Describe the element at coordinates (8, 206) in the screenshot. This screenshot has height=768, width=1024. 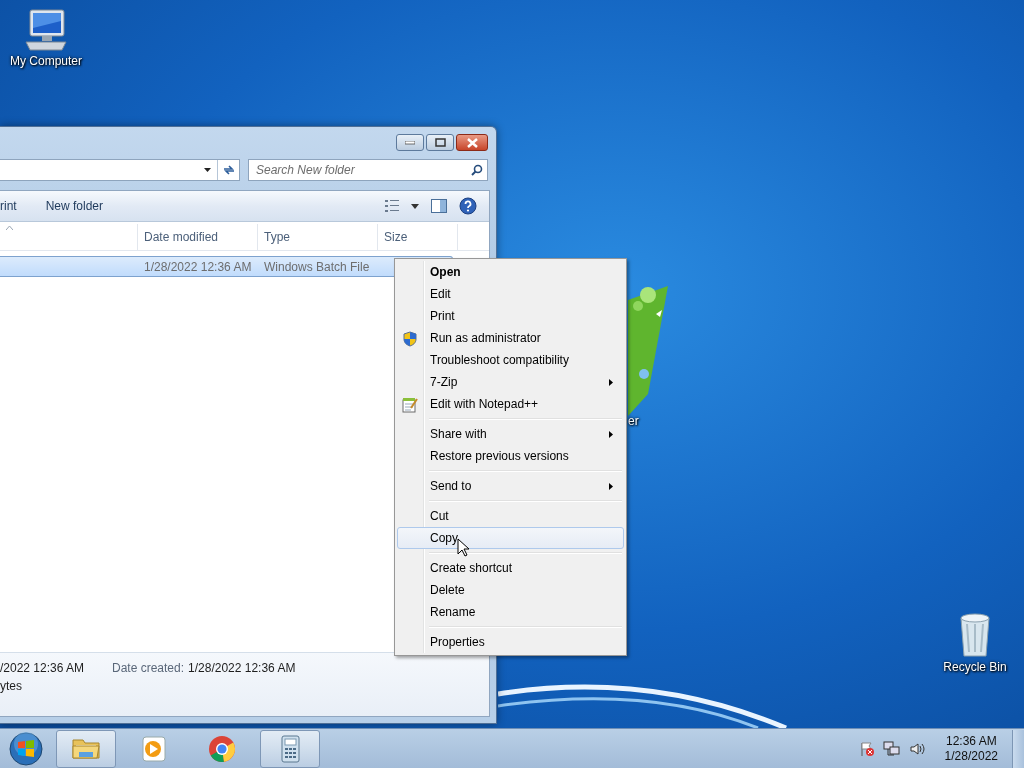
I see `toolbar-button: rint` at that location.